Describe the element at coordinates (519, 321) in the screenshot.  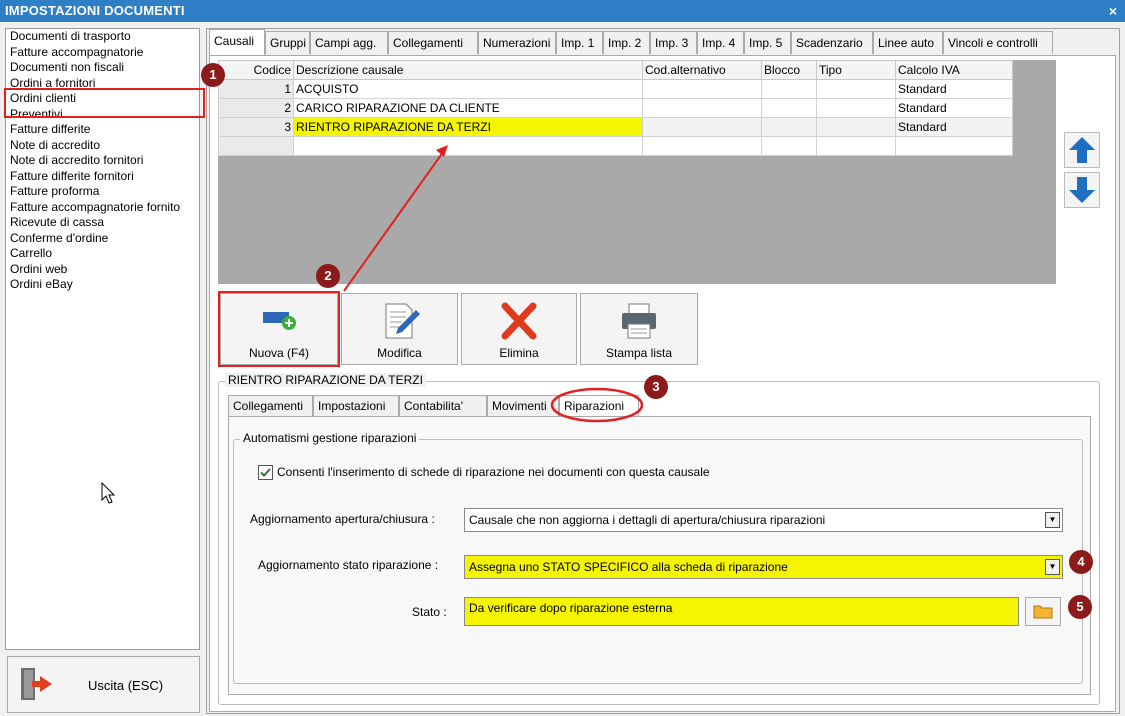
I see `delete-x-icon` at that location.